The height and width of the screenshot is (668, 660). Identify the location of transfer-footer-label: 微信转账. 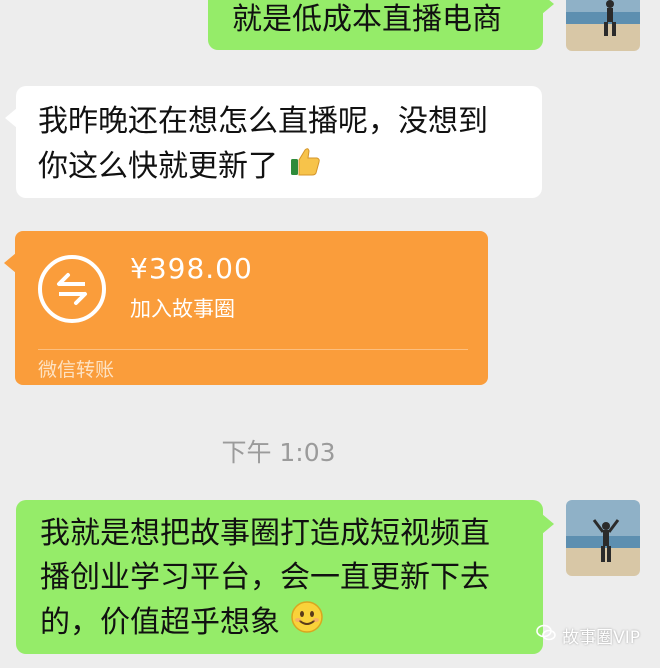
(76, 370).